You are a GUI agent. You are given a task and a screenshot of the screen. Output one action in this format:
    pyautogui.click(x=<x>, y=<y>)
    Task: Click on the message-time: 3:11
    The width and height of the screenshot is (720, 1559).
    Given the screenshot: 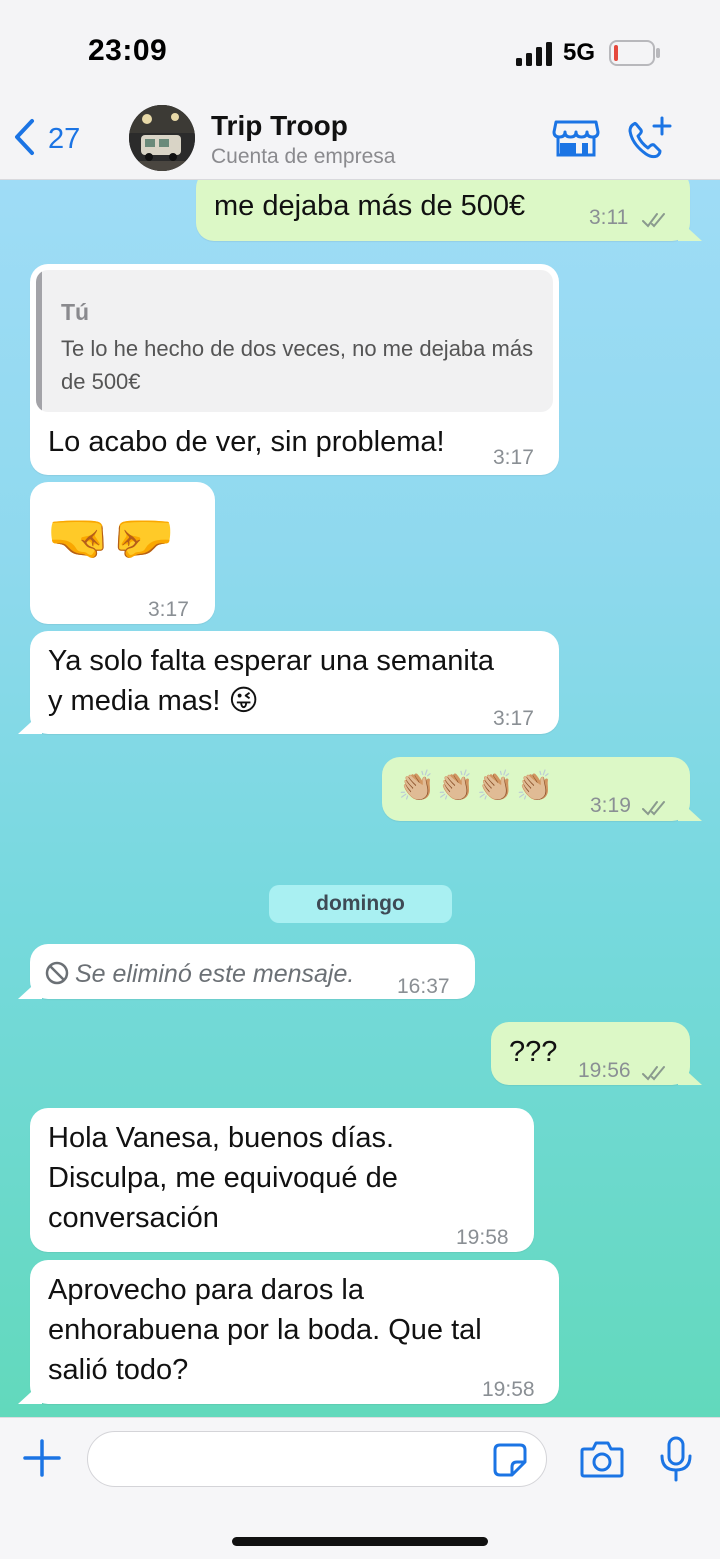 What is the action you would take?
    pyautogui.click(x=609, y=217)
    